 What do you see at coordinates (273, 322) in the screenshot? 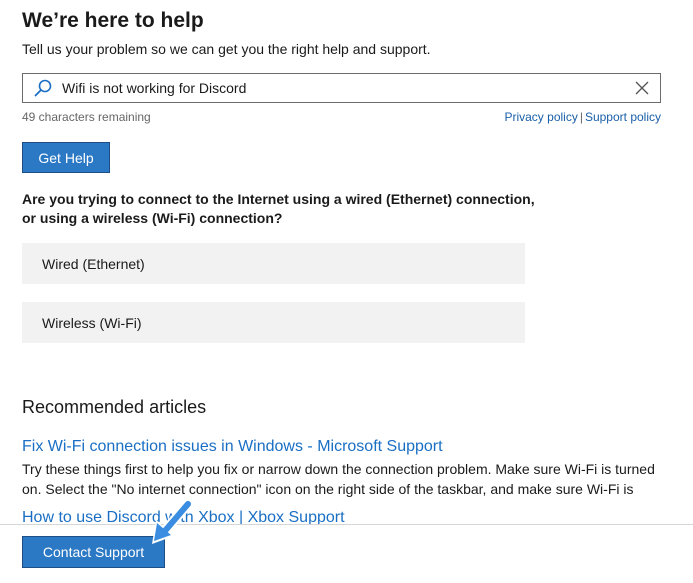
I see `option-wireless-wifi: Wireless (Wi-Fi)` at bounding box center [273, 322].